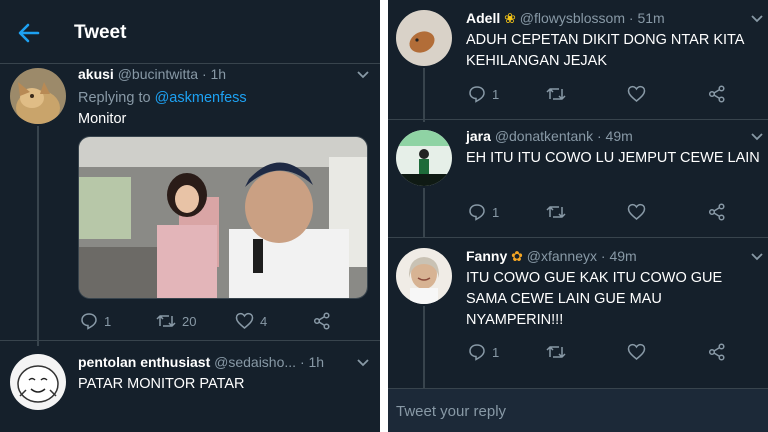 This screenshot has width=768, height=432. Describe the element at coordinates (264, 321) in the screenshot. I see `like-count: 4` at that location.